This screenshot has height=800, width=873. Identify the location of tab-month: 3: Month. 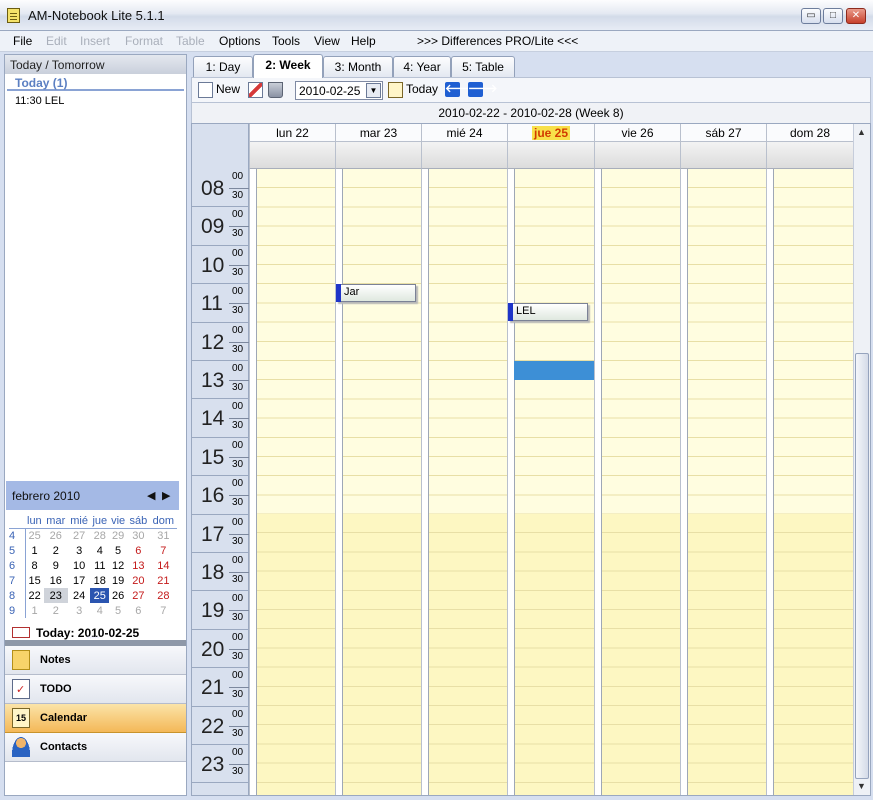
(358, 66).